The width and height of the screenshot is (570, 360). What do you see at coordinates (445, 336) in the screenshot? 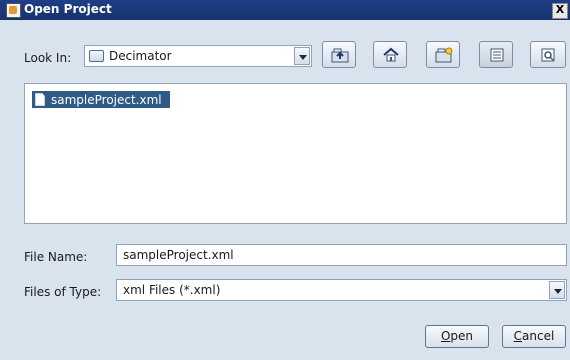
I see `open-mnemonic: O` at bounding box center [445, 336].